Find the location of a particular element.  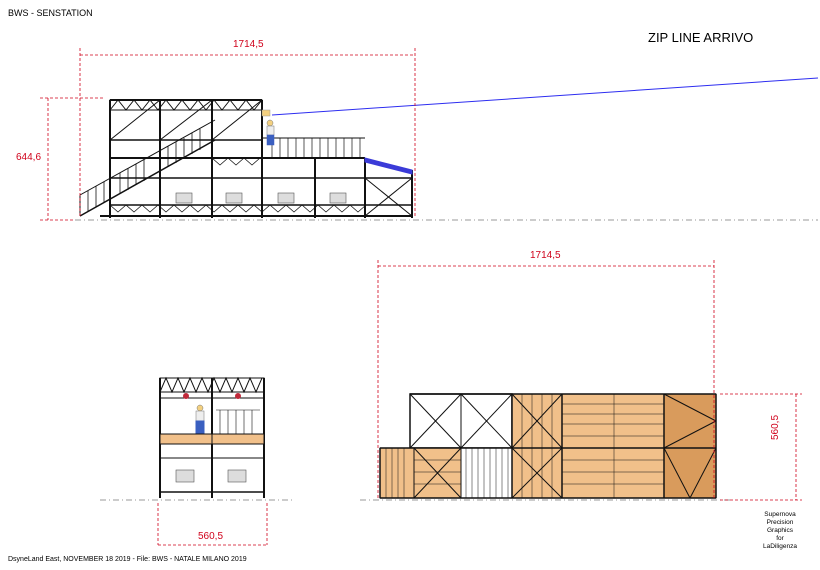

credit-line: Precision is located at coordinates (780, 522).